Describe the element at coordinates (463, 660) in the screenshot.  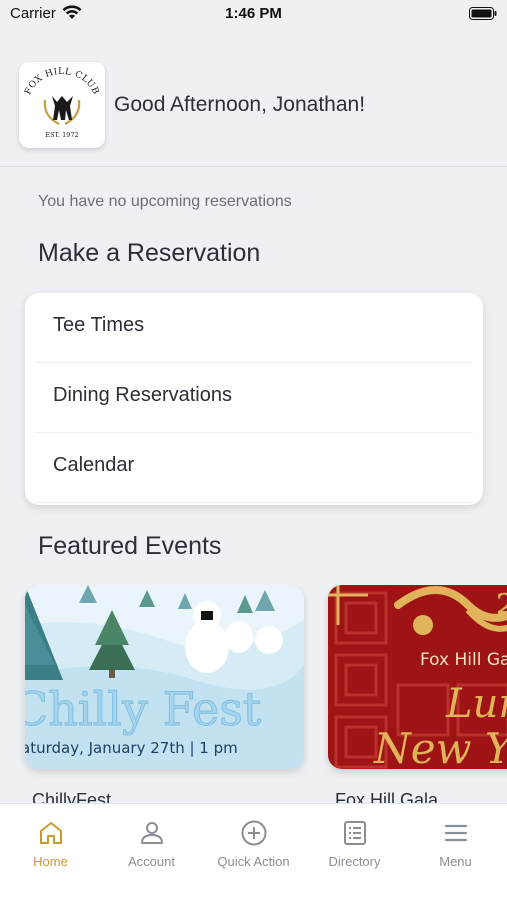
I see `gala-banner-title: Fox Hill Ga` at that location.